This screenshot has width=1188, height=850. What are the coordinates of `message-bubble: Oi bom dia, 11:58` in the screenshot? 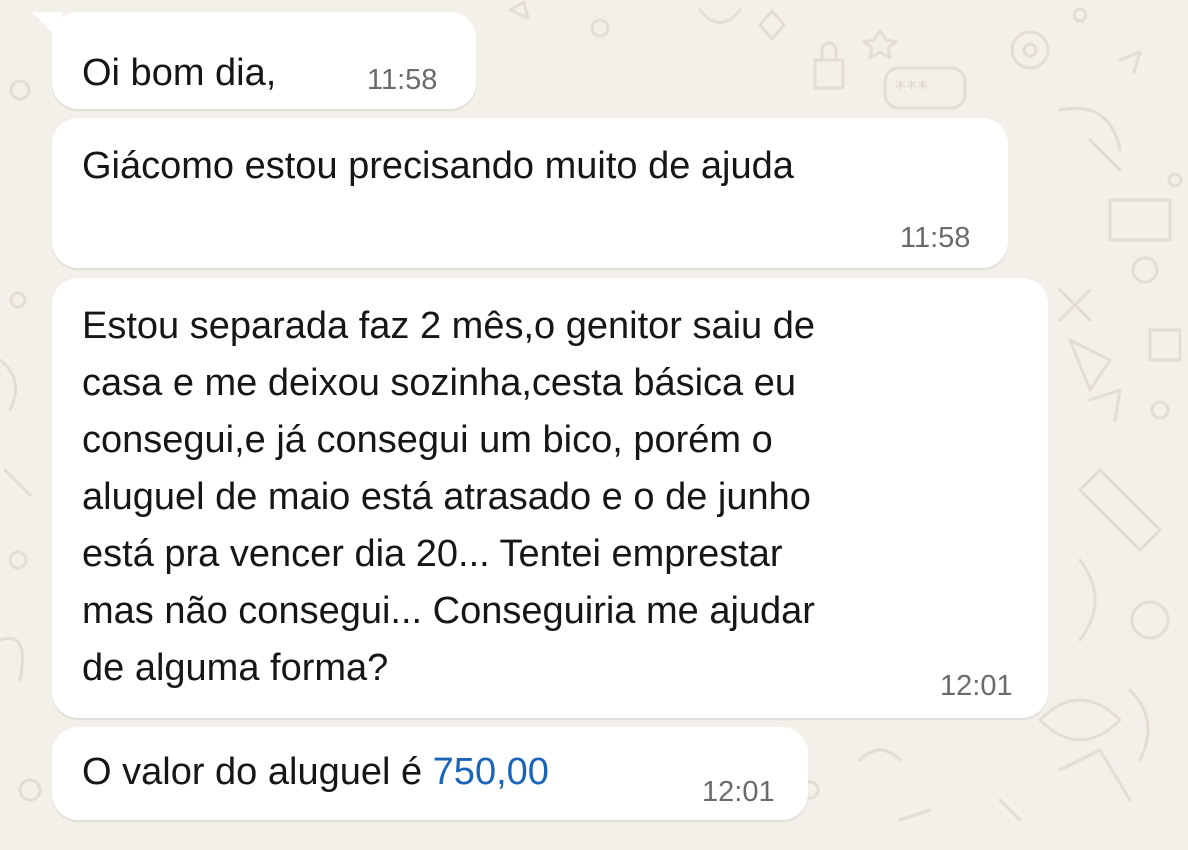 It's located at (254, 60).